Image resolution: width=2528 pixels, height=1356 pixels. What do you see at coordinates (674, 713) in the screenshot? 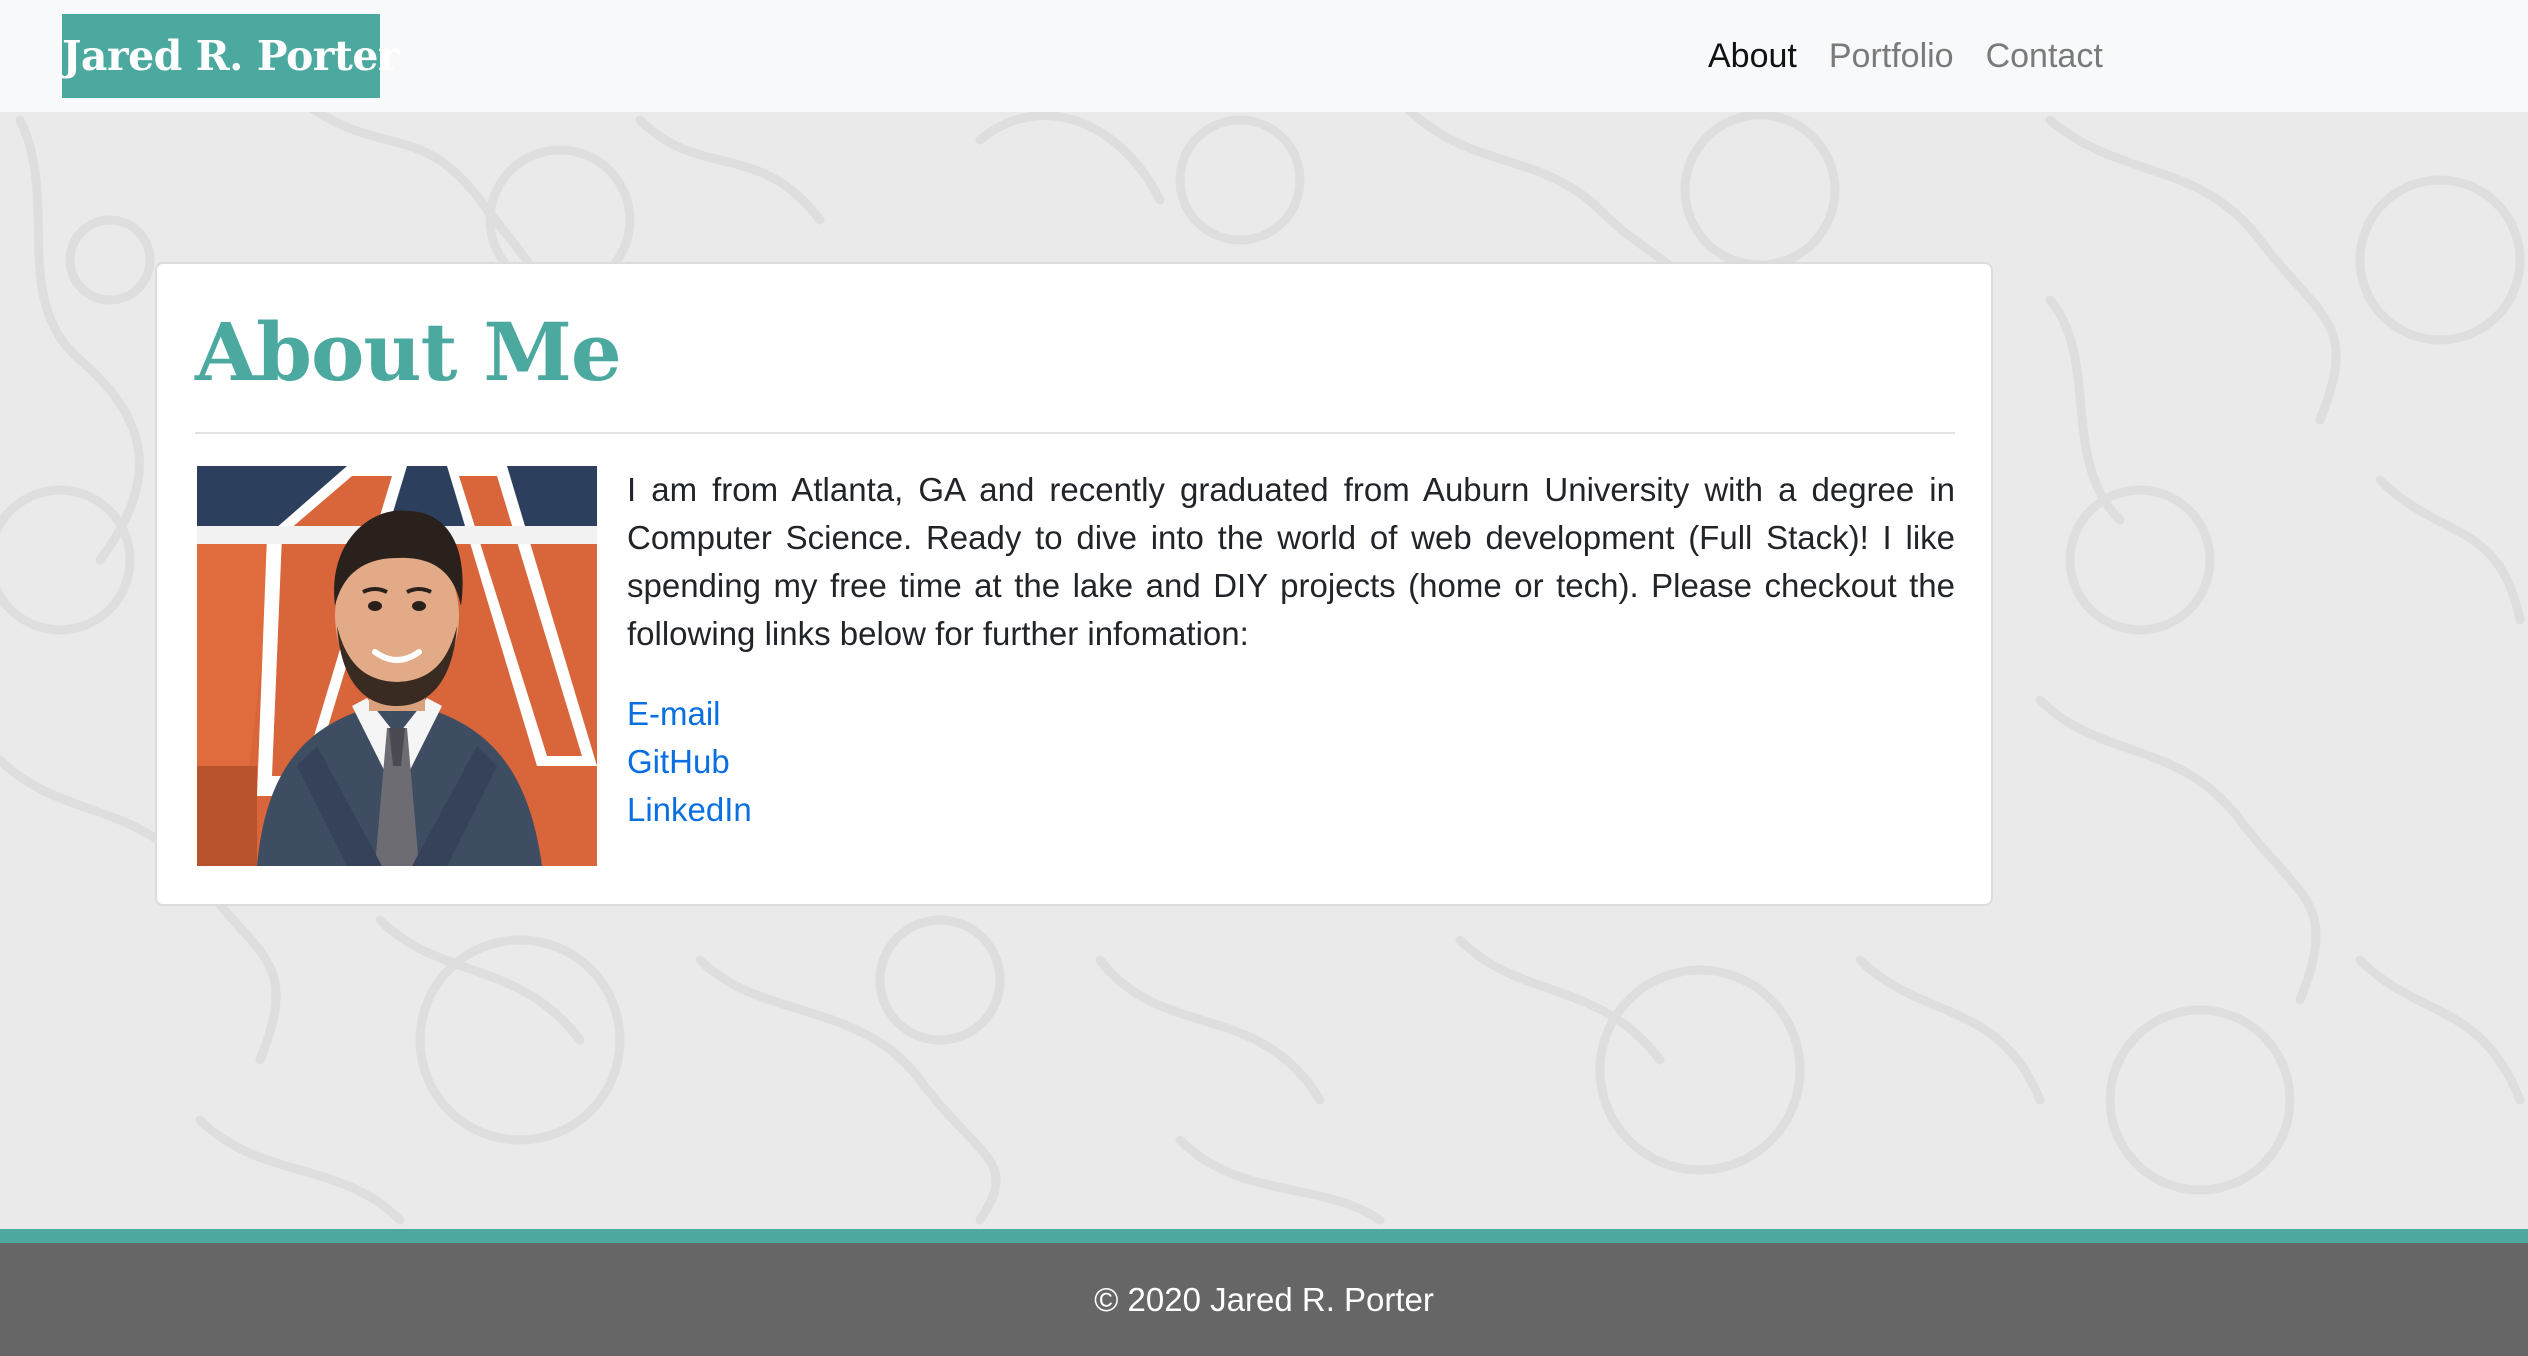
I see `email-link: E-mail` at bounding box center [674, 713].